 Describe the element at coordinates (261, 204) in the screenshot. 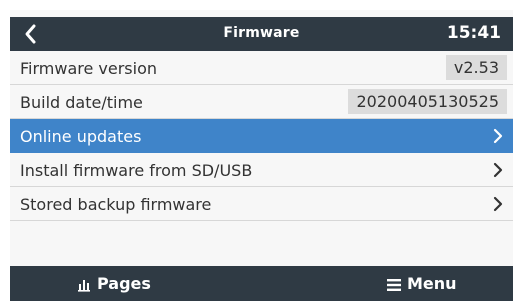

I see `row-stored-backup-firmware: Stored backup firmware` at that location.